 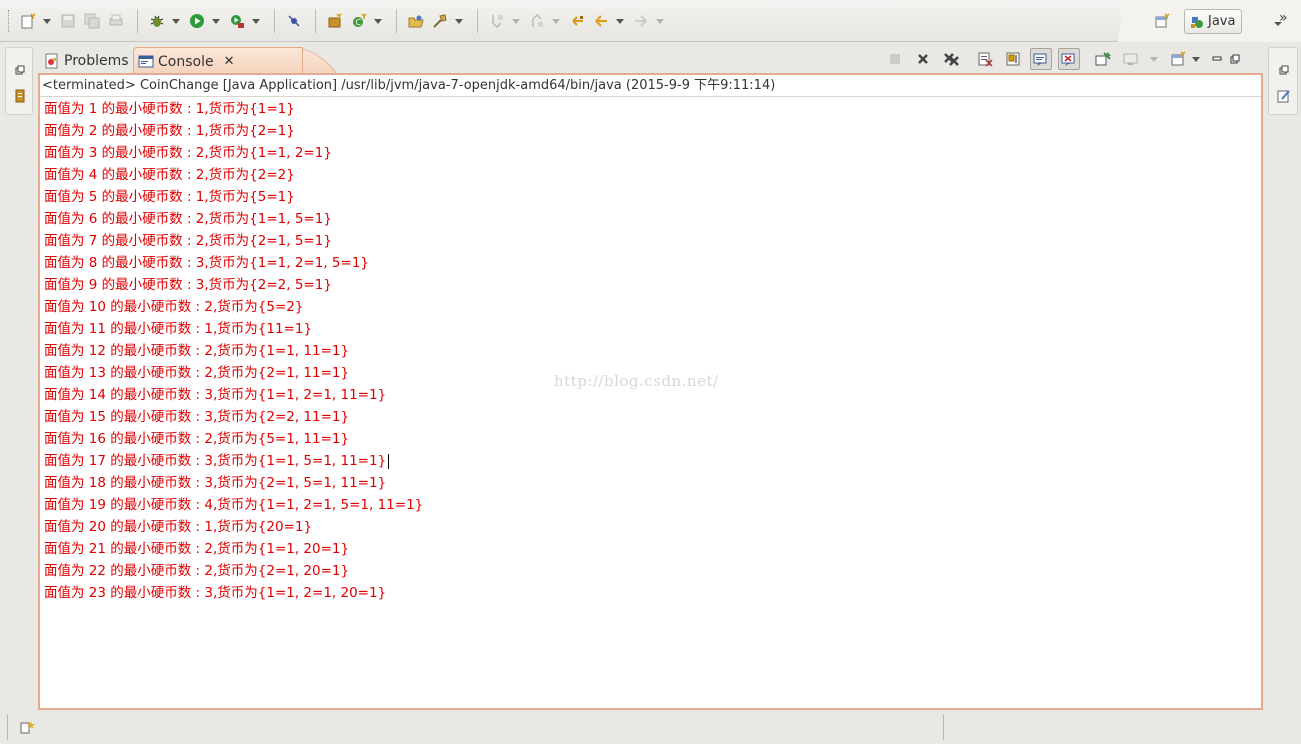 I want to click on chevron-down-icon, so click(x=1278, y=22).